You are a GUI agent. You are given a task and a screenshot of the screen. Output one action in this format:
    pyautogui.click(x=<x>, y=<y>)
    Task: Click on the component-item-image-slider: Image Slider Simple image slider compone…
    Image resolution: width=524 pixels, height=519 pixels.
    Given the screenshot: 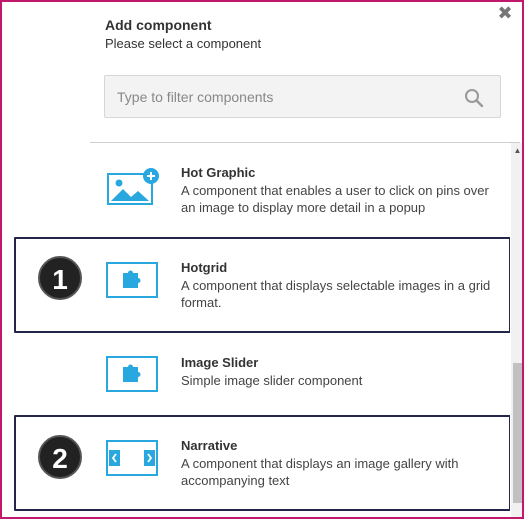 What is the action you would take?
    pyautogui.click(x=256, y=375)
    